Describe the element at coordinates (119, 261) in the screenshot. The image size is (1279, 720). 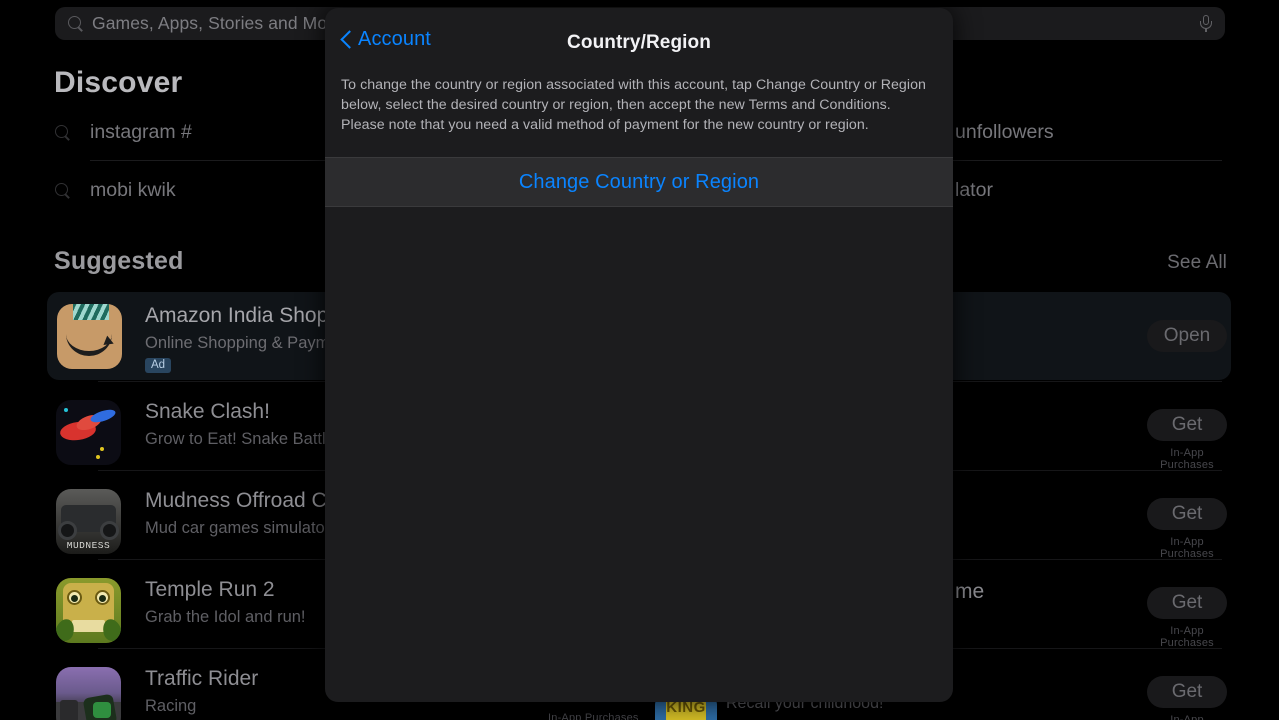
I see `suggested-heading: Suggested` at that location.